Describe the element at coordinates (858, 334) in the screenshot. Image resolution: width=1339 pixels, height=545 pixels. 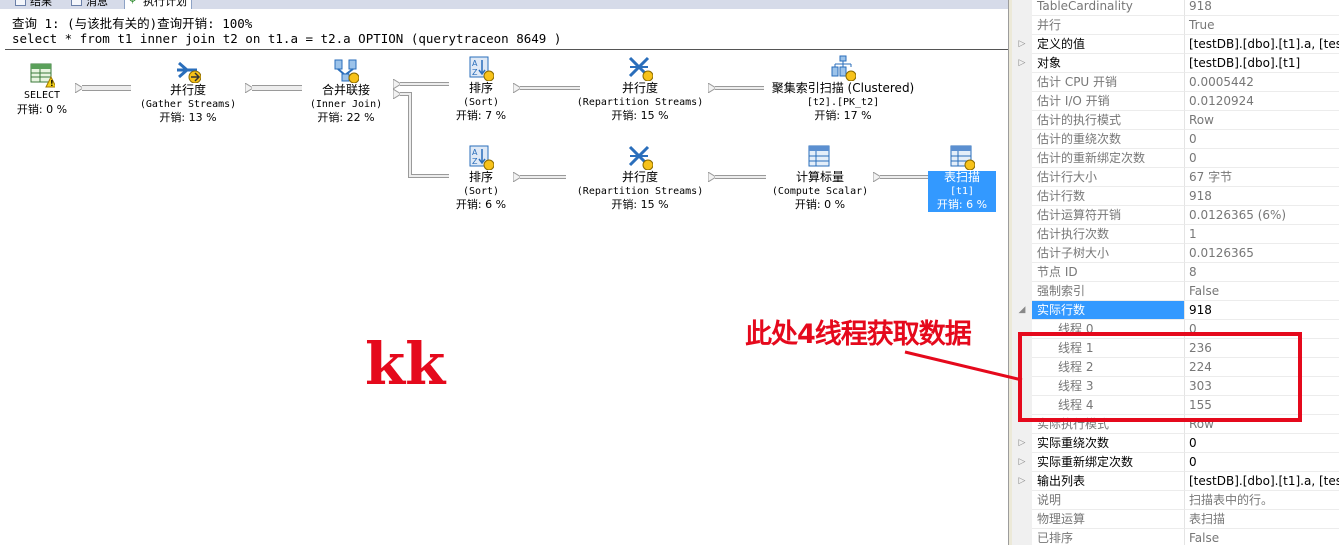
I see `annotation-text: 此处4线程获取数据` at that location.